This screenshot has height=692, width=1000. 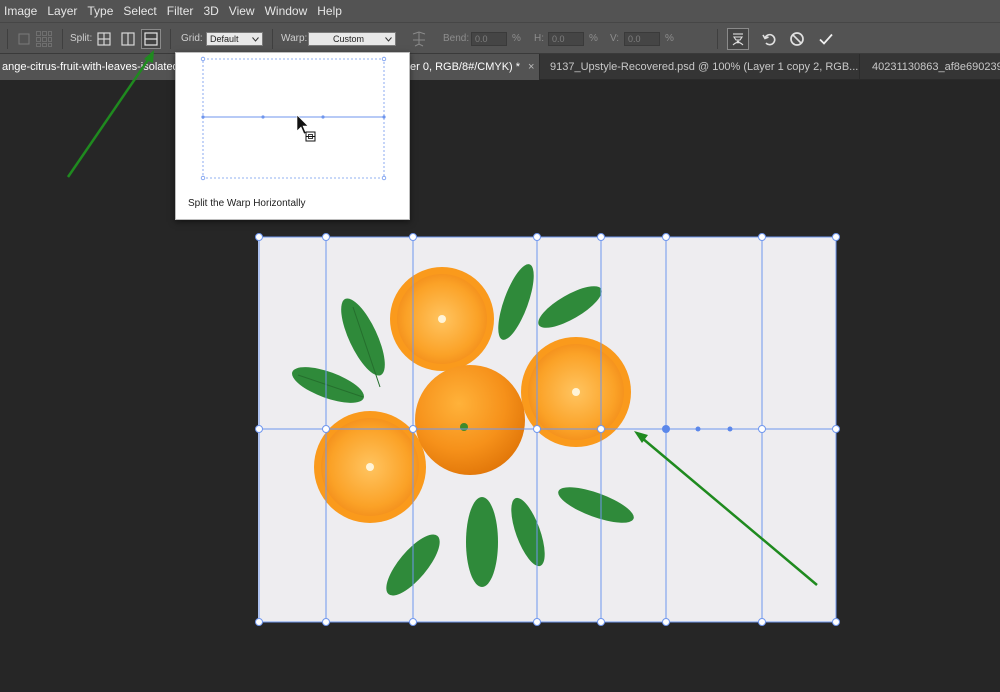 What do you see at coordinates (566, 38) in the screenshot?
I see `h-field: 0.0` at bounding box center [566, 38].